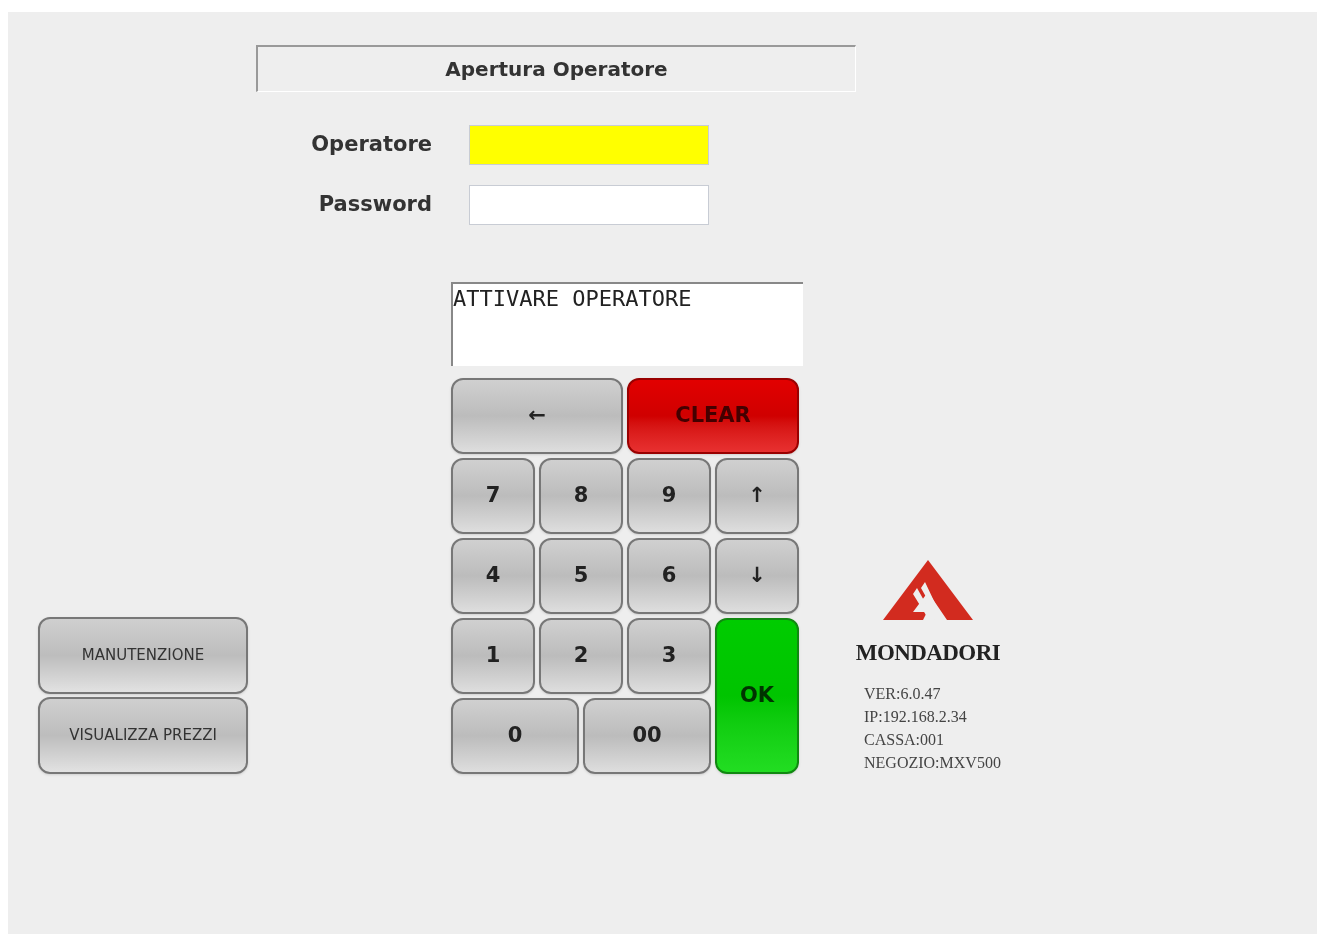 Image resolution: width=1317 pixels, height=934 pixels. I want to click on key-button: 3, so click(669, 656).